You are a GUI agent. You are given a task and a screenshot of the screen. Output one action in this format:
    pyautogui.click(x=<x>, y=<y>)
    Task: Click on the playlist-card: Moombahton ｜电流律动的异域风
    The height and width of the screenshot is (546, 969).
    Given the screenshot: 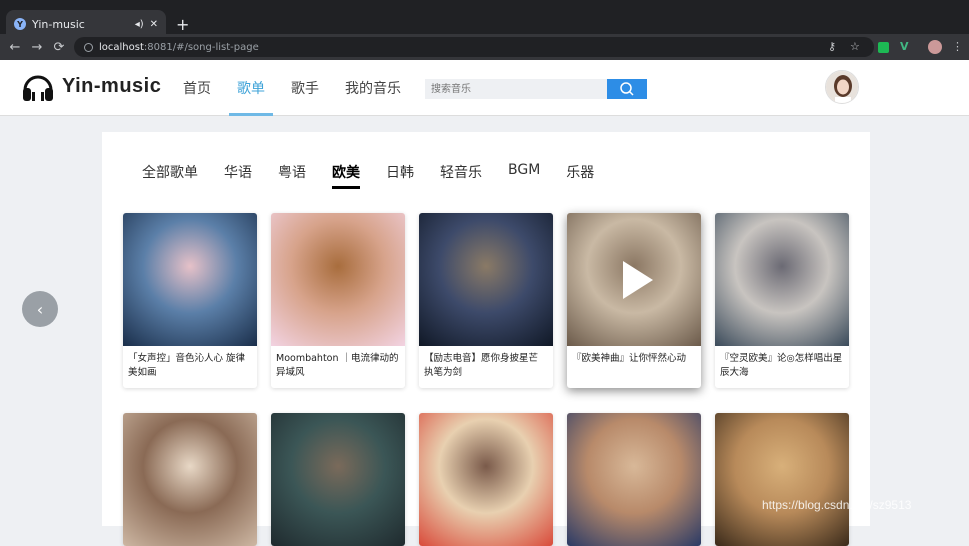 What is the action you would take?
    pyautogui.click(x=338, y=300)
    